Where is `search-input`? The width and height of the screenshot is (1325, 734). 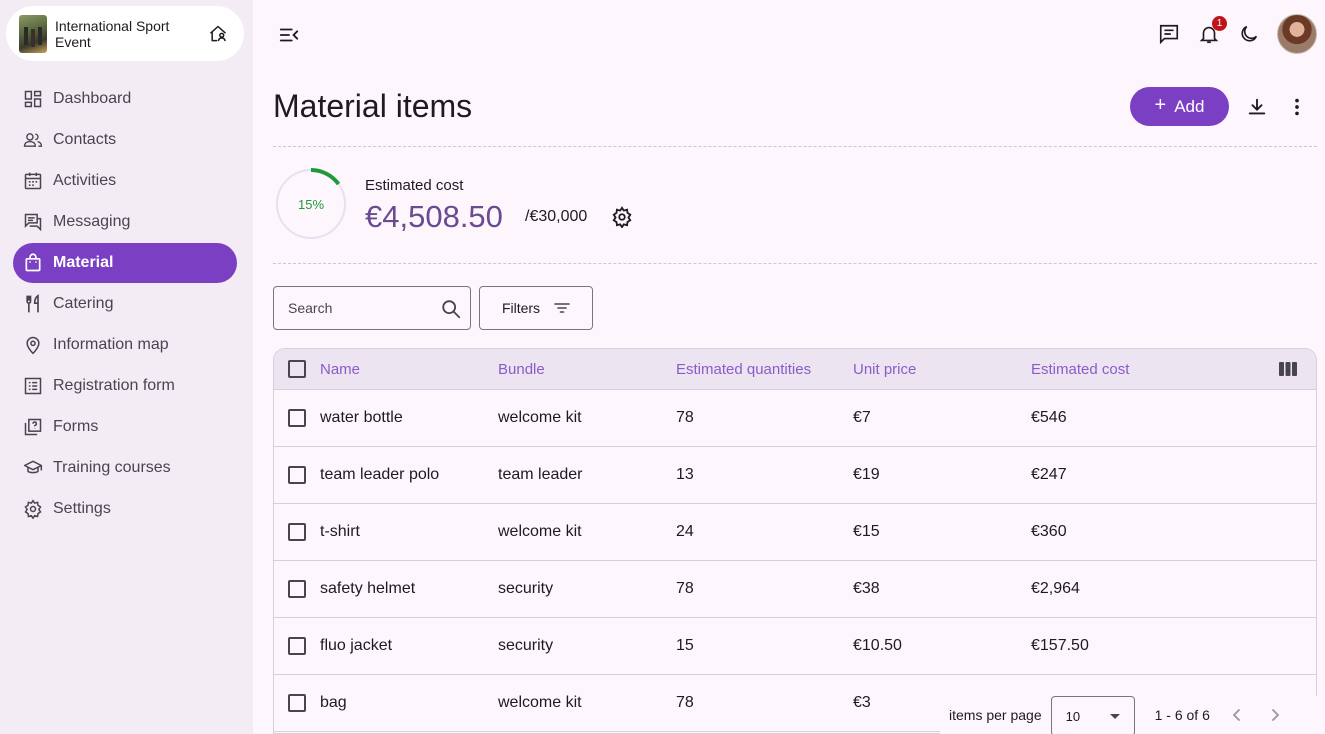 search-input is located at coordinates (358, 308).